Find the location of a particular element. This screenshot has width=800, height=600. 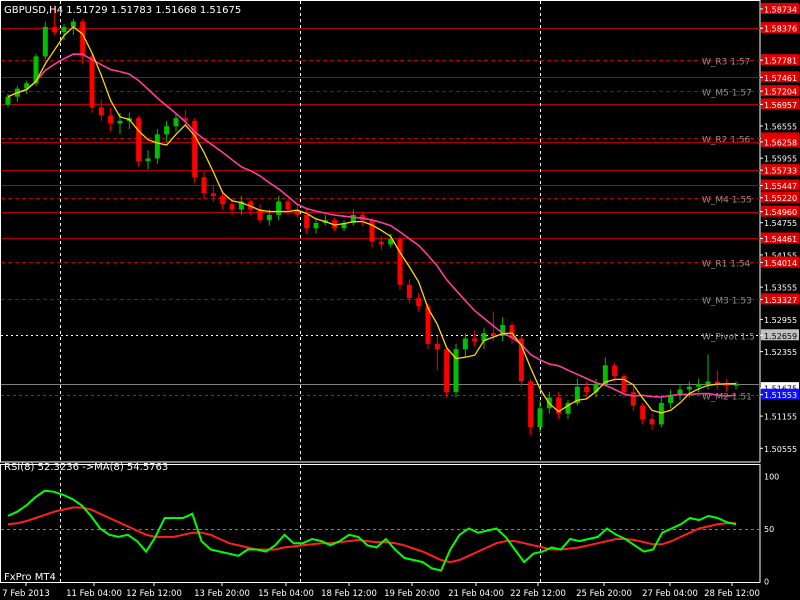

price-tick-label: 1.55447 is located at coordinates (780, 186).